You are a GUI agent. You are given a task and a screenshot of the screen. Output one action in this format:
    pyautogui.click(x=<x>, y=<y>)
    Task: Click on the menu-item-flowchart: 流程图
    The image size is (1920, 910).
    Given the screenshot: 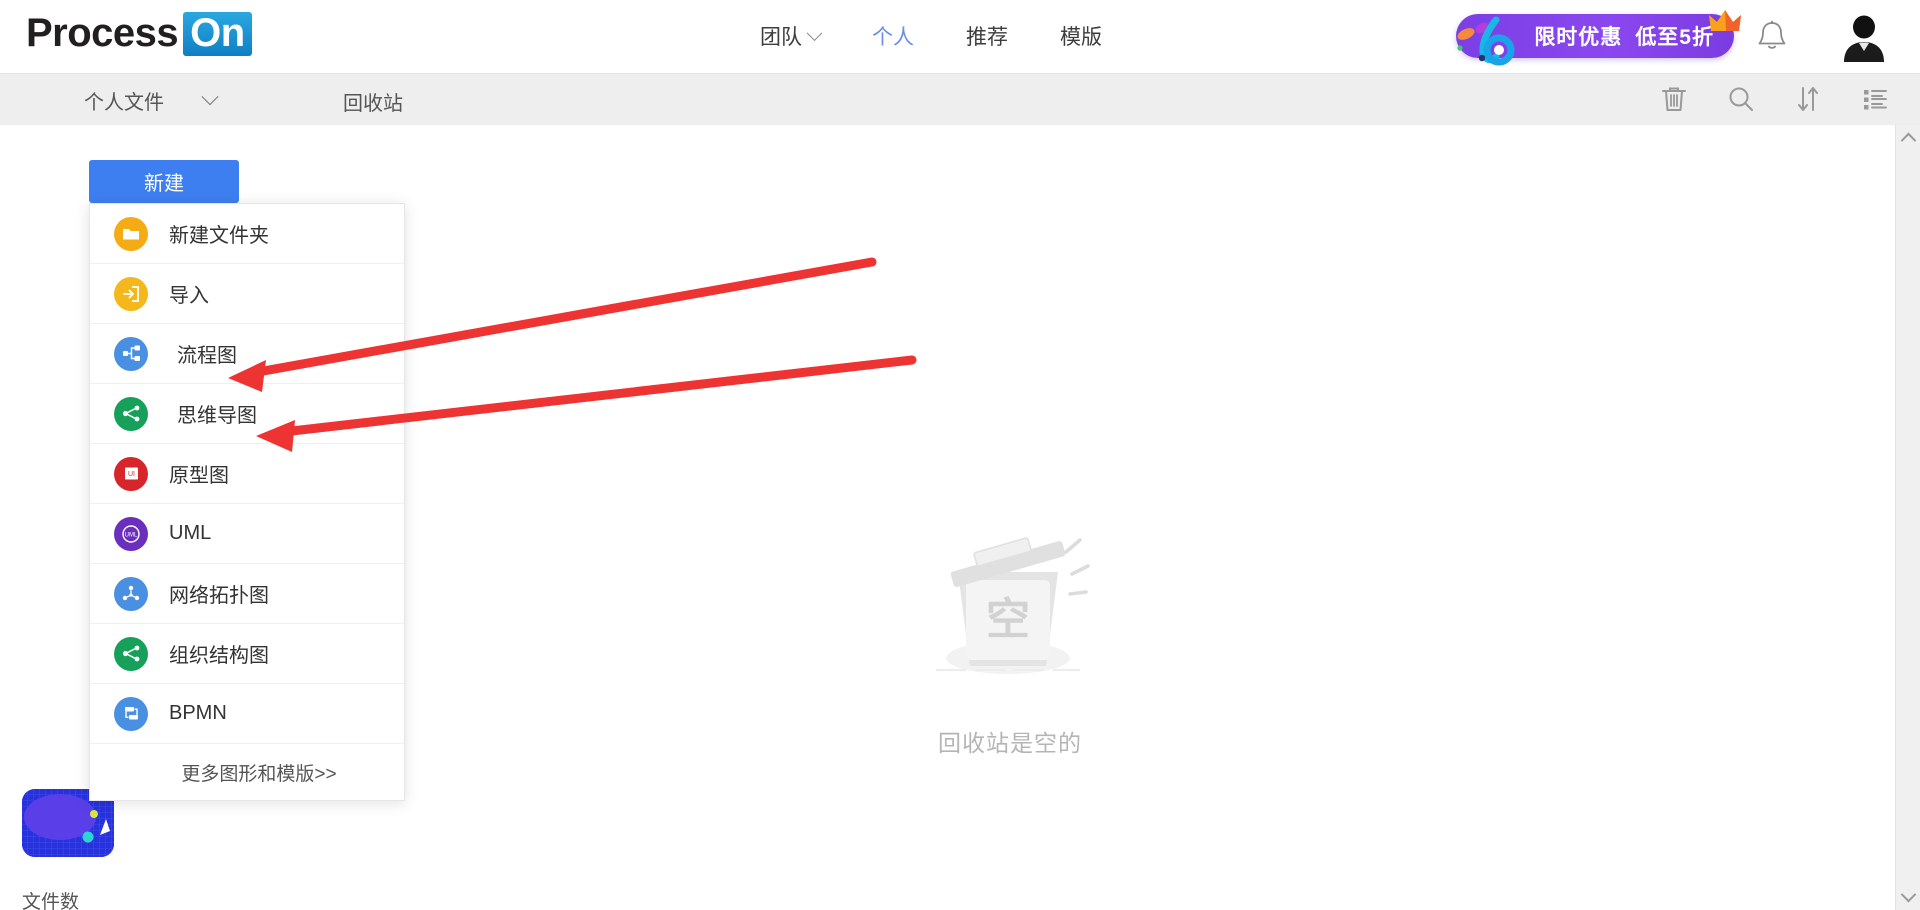 What is the action you would take?
    pyautogui.click(x=247, y=354)
    